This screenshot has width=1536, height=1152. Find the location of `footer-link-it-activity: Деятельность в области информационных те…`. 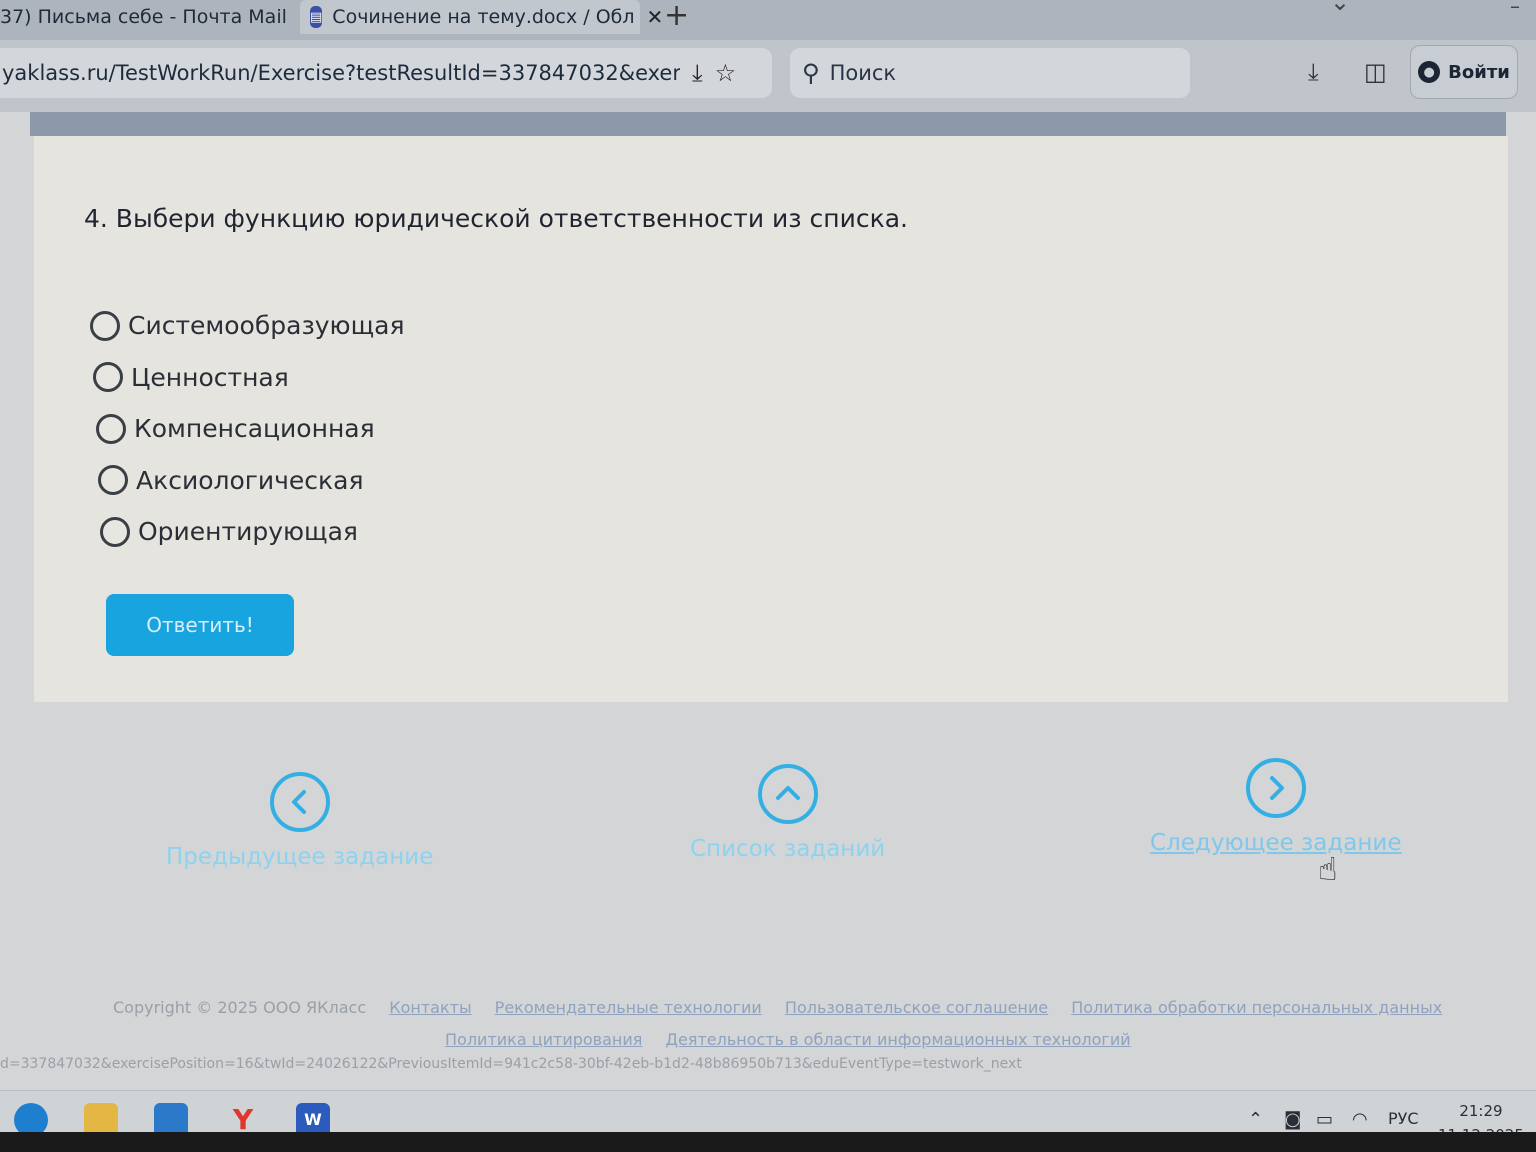

footer-link-it-activity: Деятельность в области информационных те… is located at coordinates (897, 1039).